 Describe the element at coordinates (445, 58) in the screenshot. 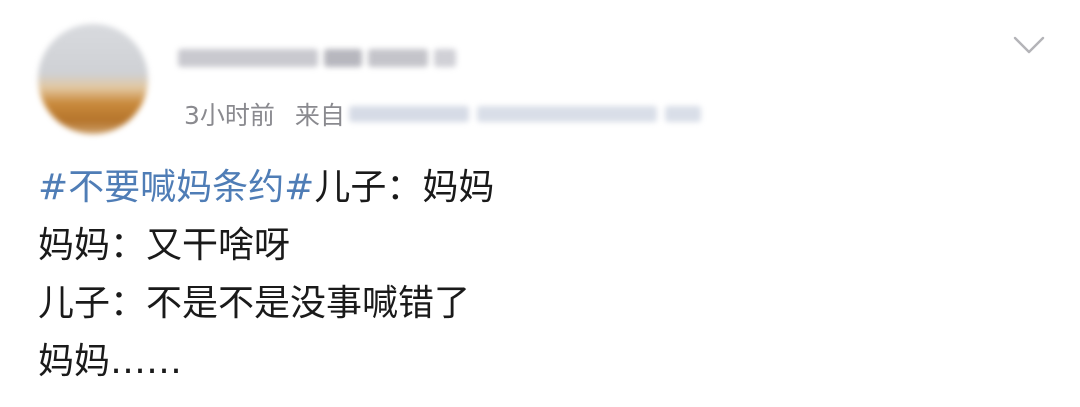

I see `redacted-badge-icon` at that location.